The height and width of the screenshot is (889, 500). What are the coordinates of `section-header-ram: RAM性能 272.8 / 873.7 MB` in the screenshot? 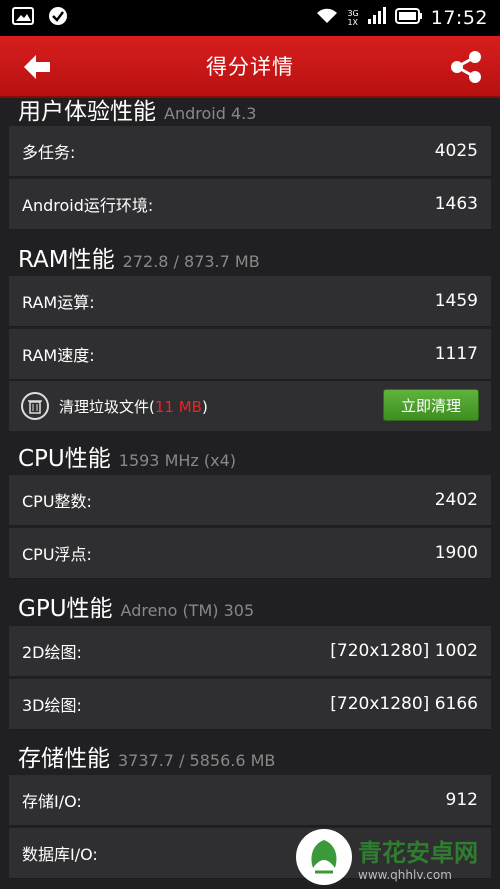 It's located at (139, 260).